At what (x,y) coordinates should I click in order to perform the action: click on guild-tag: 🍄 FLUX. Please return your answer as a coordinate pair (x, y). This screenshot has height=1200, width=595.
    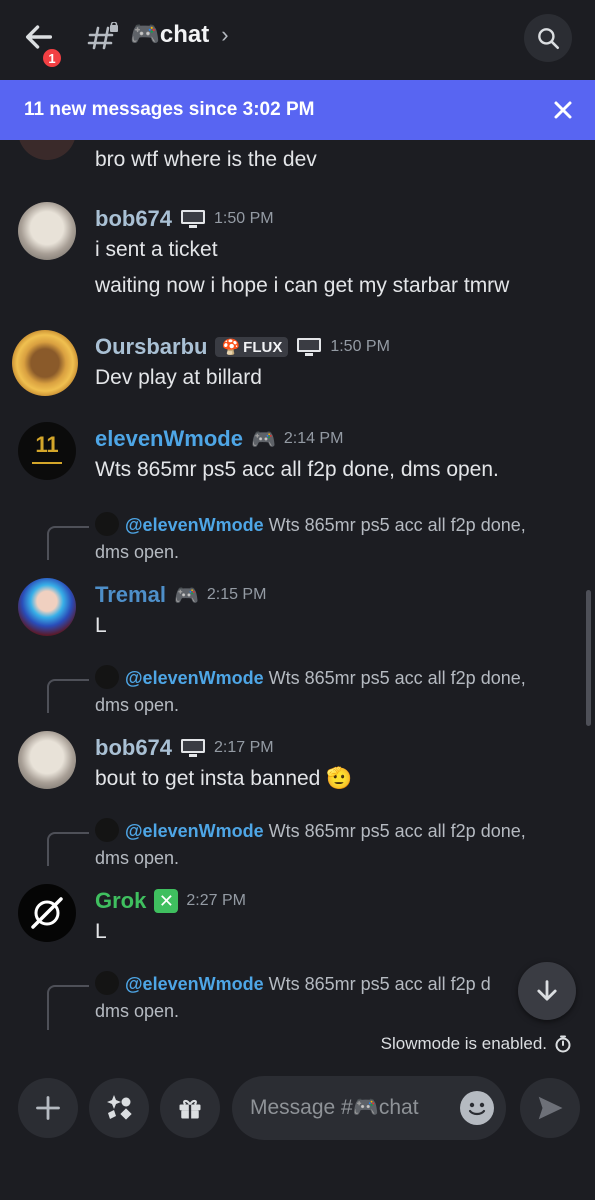
    Looking at the image, I should click on (252, 347).